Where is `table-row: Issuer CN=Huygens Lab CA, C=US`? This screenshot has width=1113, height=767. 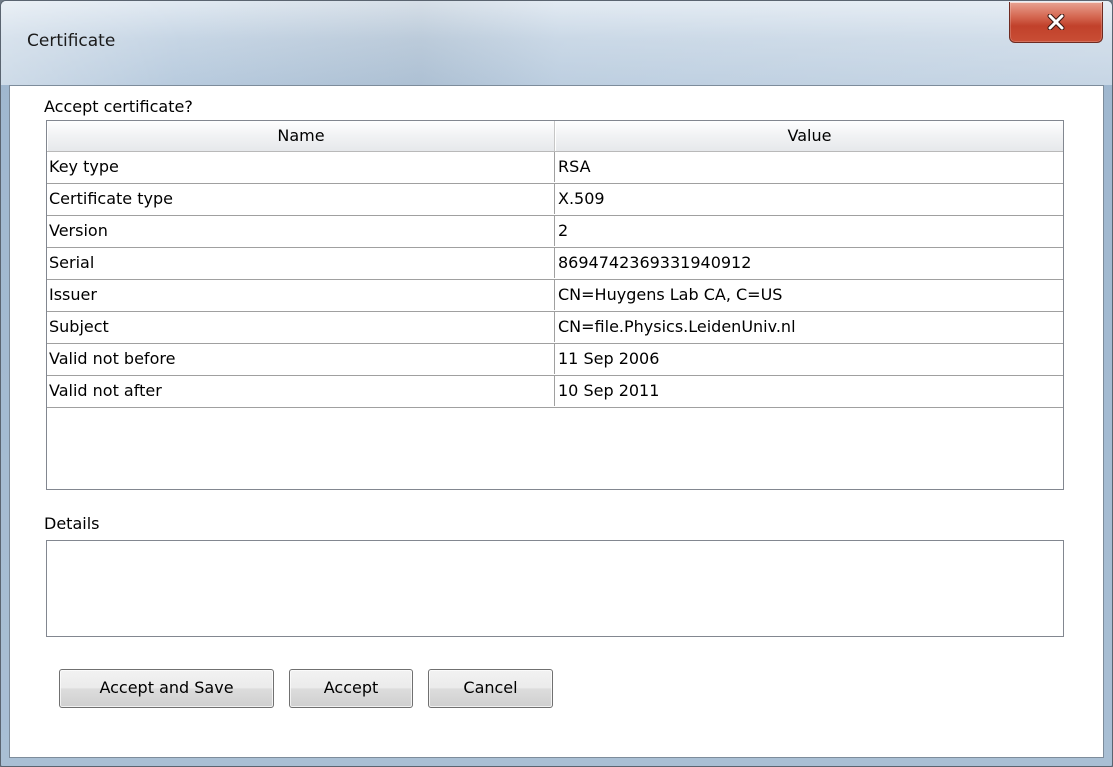 table-row: Issuer CN=Huygens Lab CA, C=US is located at coordinates (555, 296).